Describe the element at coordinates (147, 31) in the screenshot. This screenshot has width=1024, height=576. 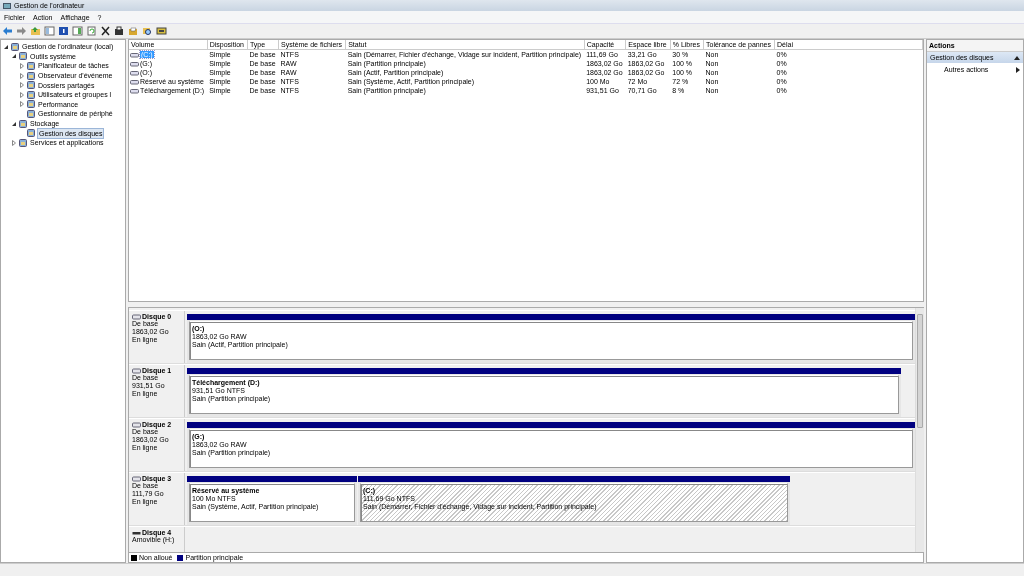
I see `search-icon` at that location.